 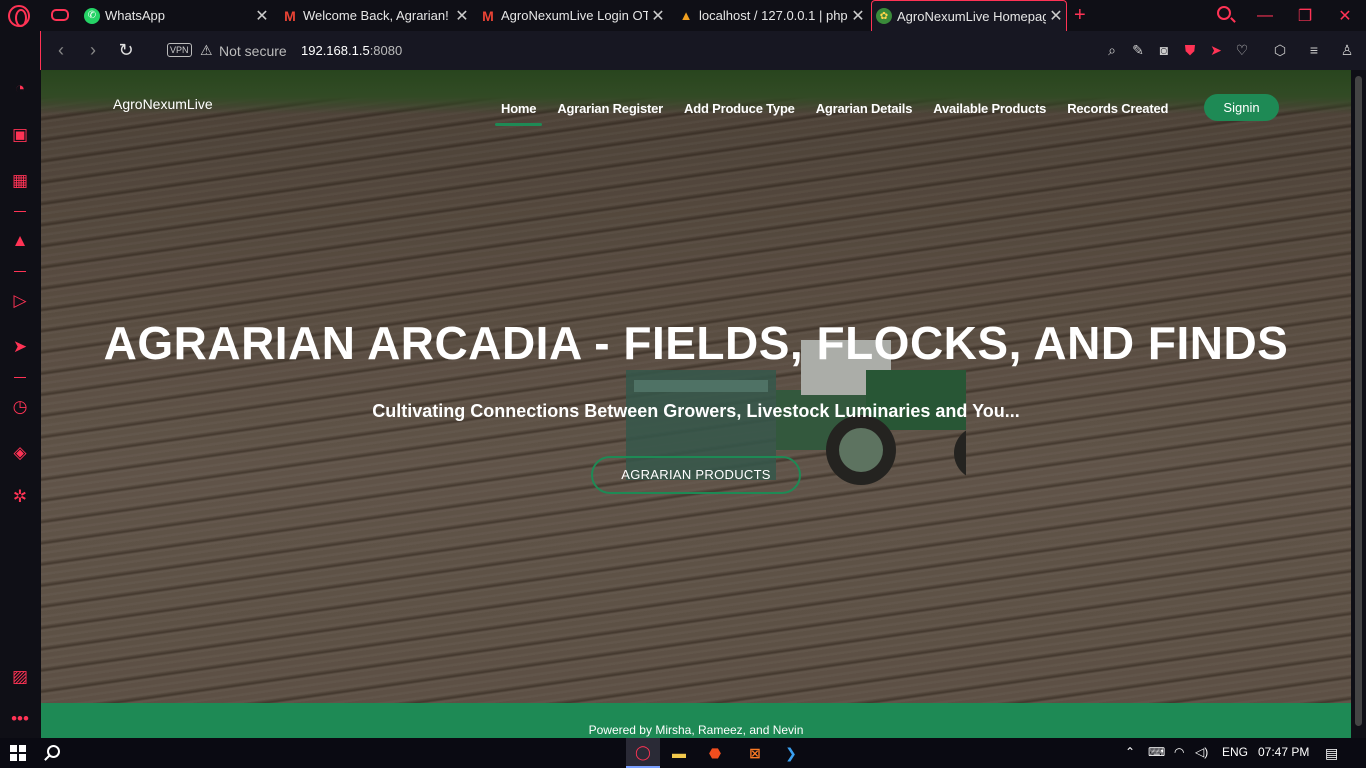 I want to click on close-window-icon: ✕, so click(x=1345, y=15).